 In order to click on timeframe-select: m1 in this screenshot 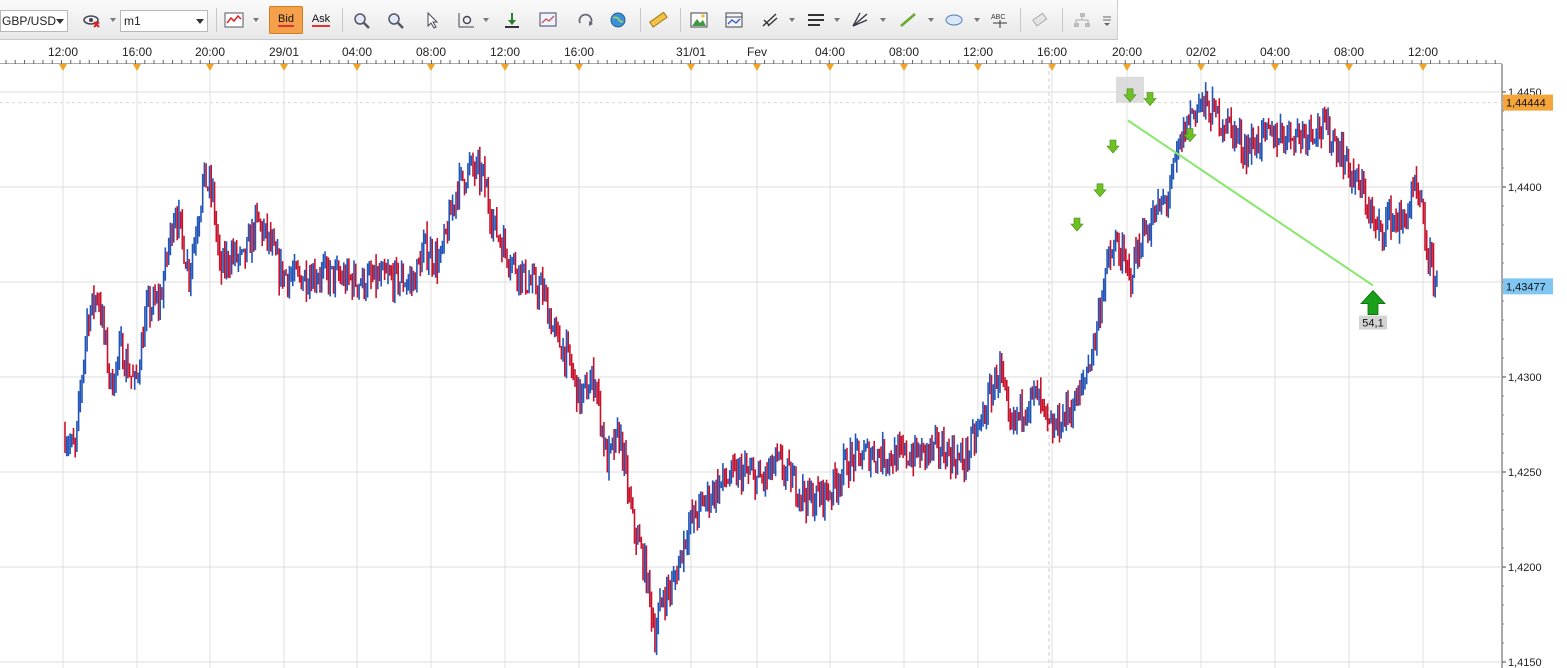, I will do `click(164, 21)`.